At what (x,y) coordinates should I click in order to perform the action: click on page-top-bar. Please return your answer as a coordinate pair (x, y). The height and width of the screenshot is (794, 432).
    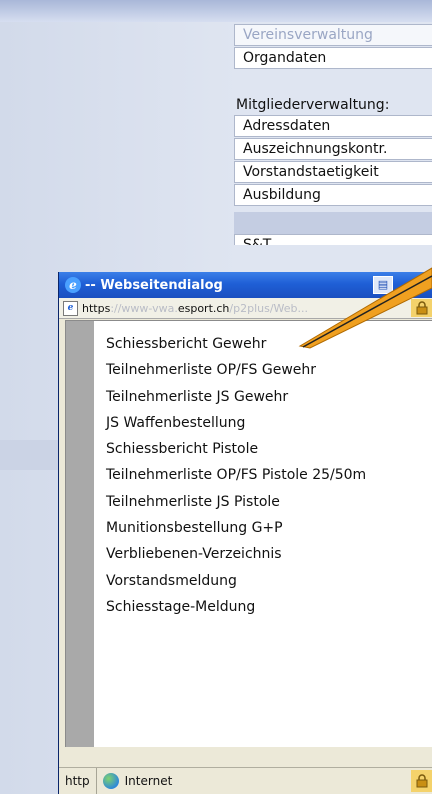
    Looking at the image, I should click on (216, 11).